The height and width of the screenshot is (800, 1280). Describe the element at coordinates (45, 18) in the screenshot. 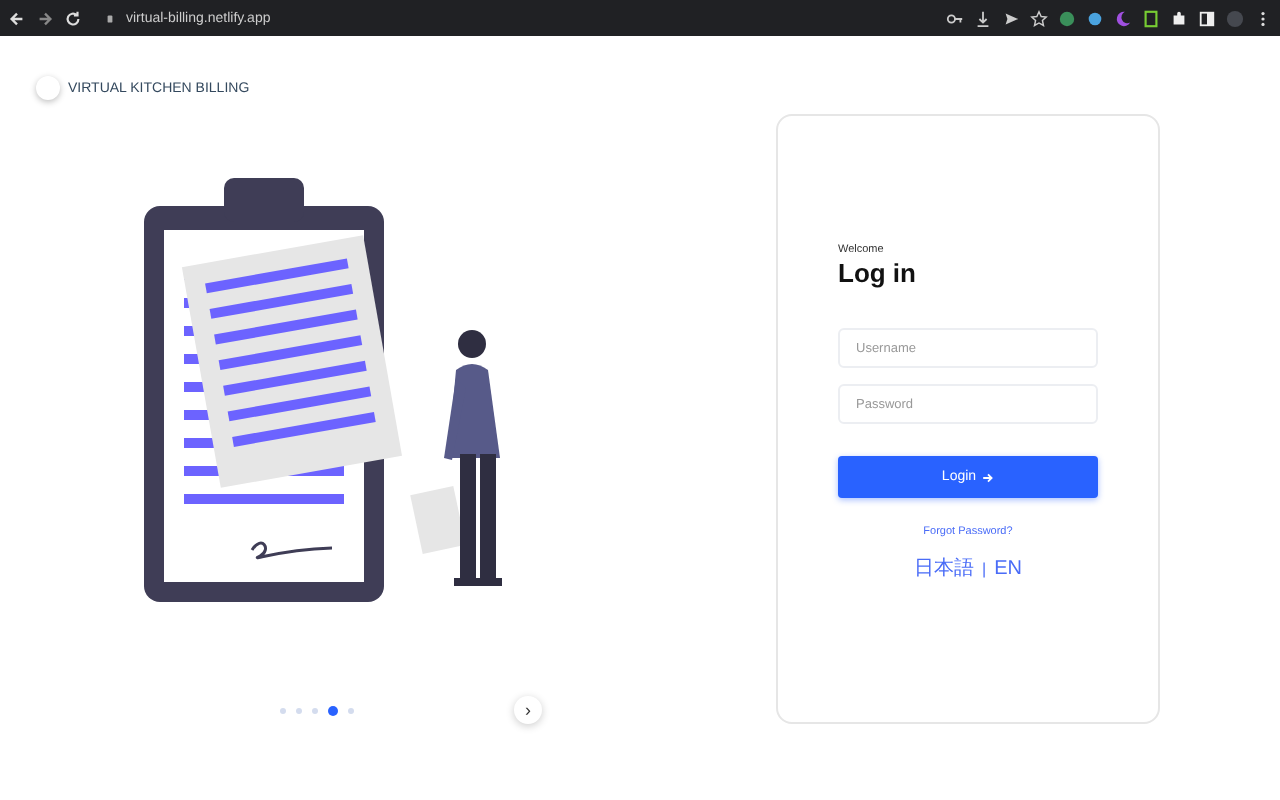

I see `forward-icon` at that location.